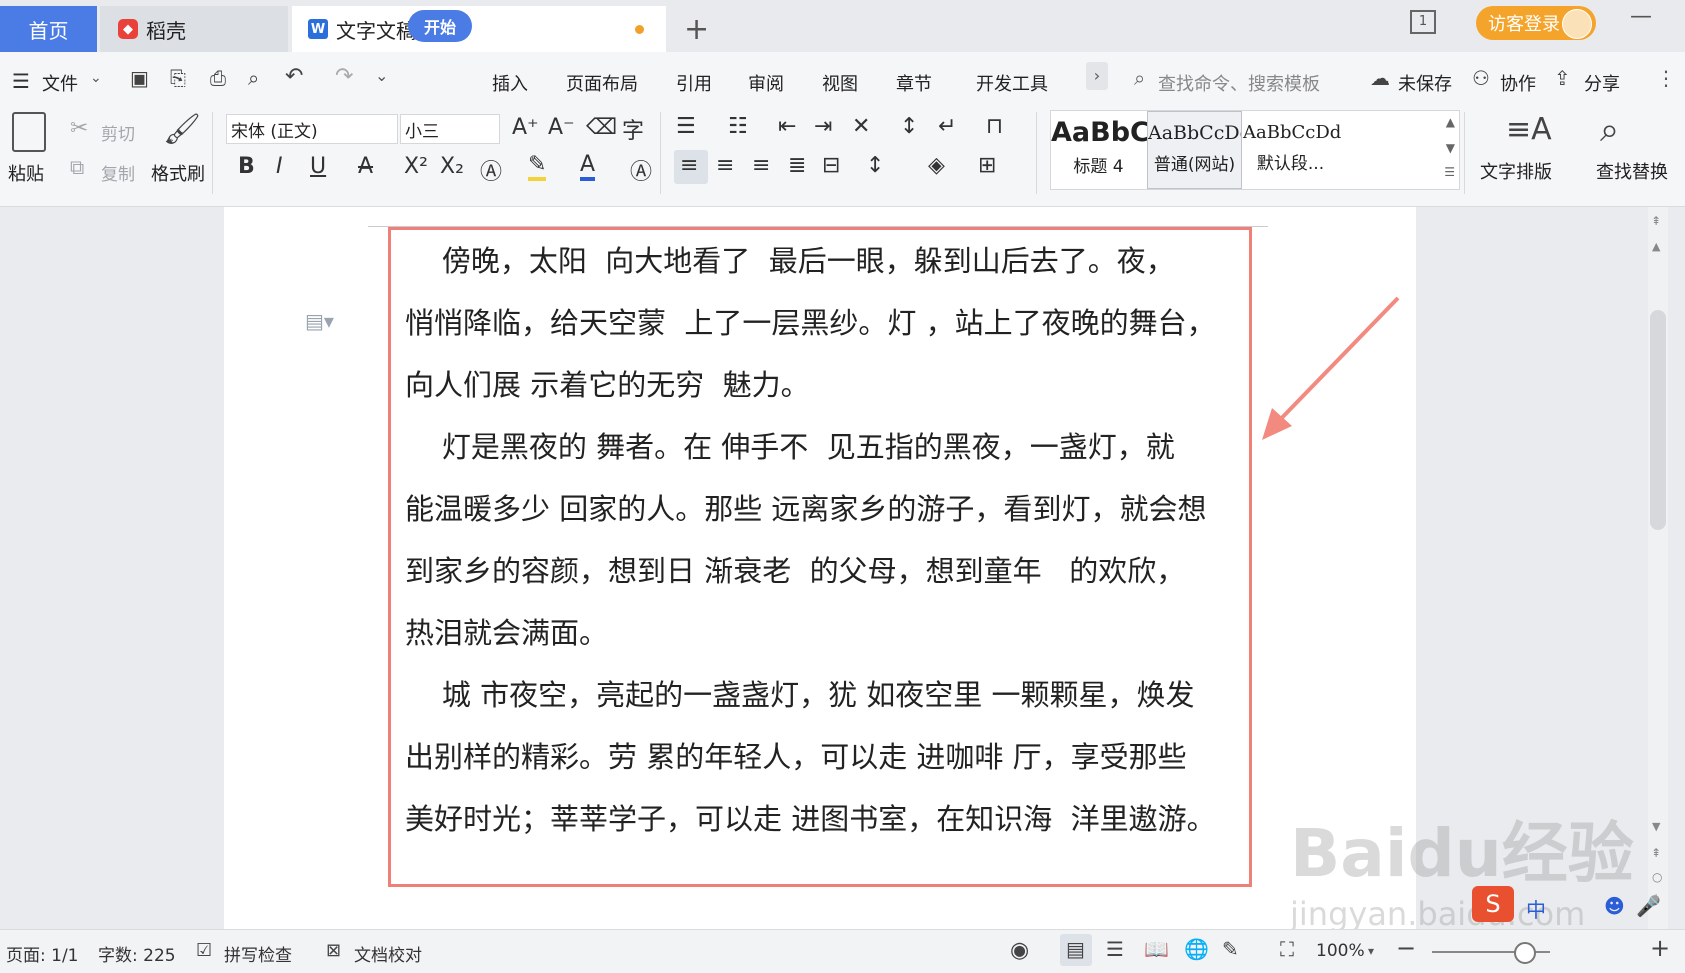 The image size is (1685, 973). Describe the element at coordinates (1632, 171) in the screenshot. I see `find-replace-button: 查找替换` at that location.